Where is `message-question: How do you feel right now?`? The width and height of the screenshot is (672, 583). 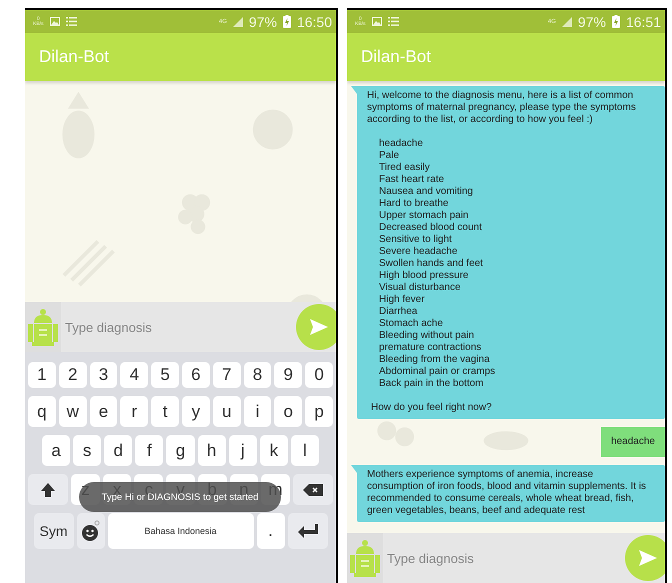 message-question: How do you feel right now? is located at coordinates (432, 408).